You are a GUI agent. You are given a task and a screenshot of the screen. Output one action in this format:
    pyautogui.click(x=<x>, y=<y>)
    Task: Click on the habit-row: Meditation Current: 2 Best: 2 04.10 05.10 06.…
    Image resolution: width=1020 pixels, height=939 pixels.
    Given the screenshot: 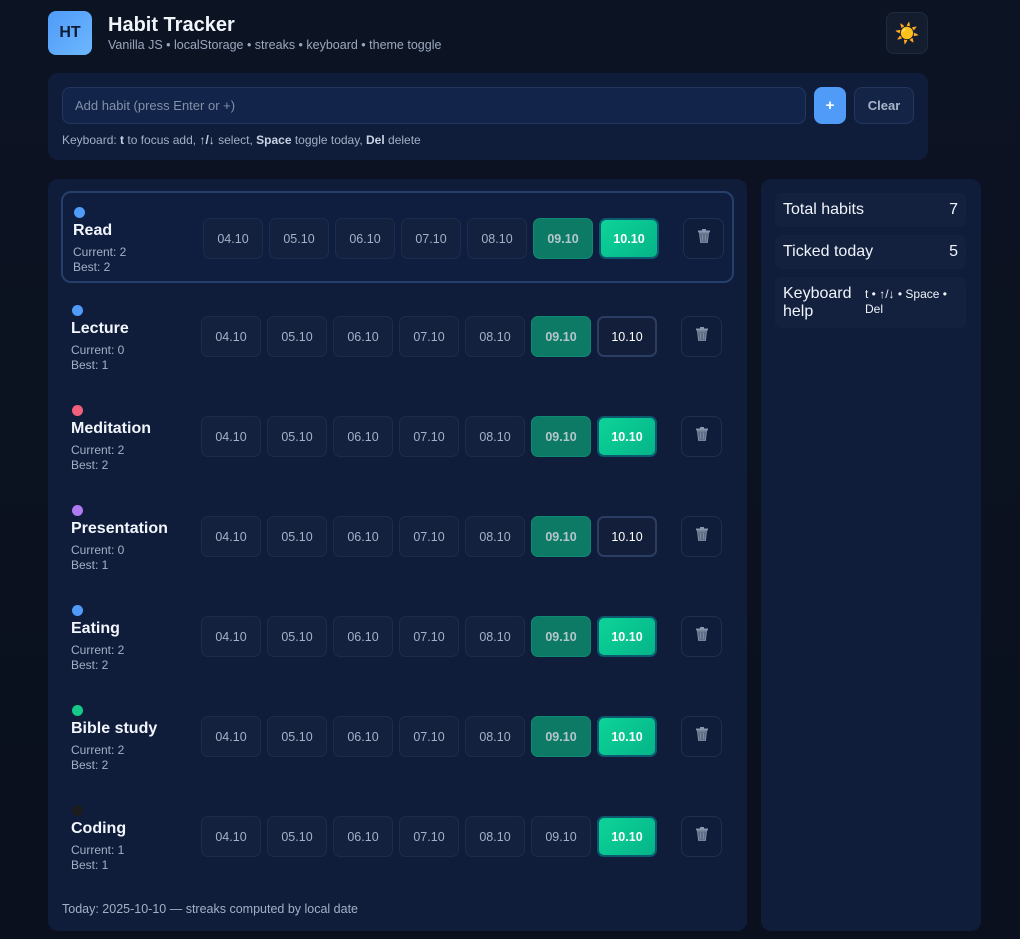 What is the action you would take?
    pyautogui.click(x=397, y=437)
    